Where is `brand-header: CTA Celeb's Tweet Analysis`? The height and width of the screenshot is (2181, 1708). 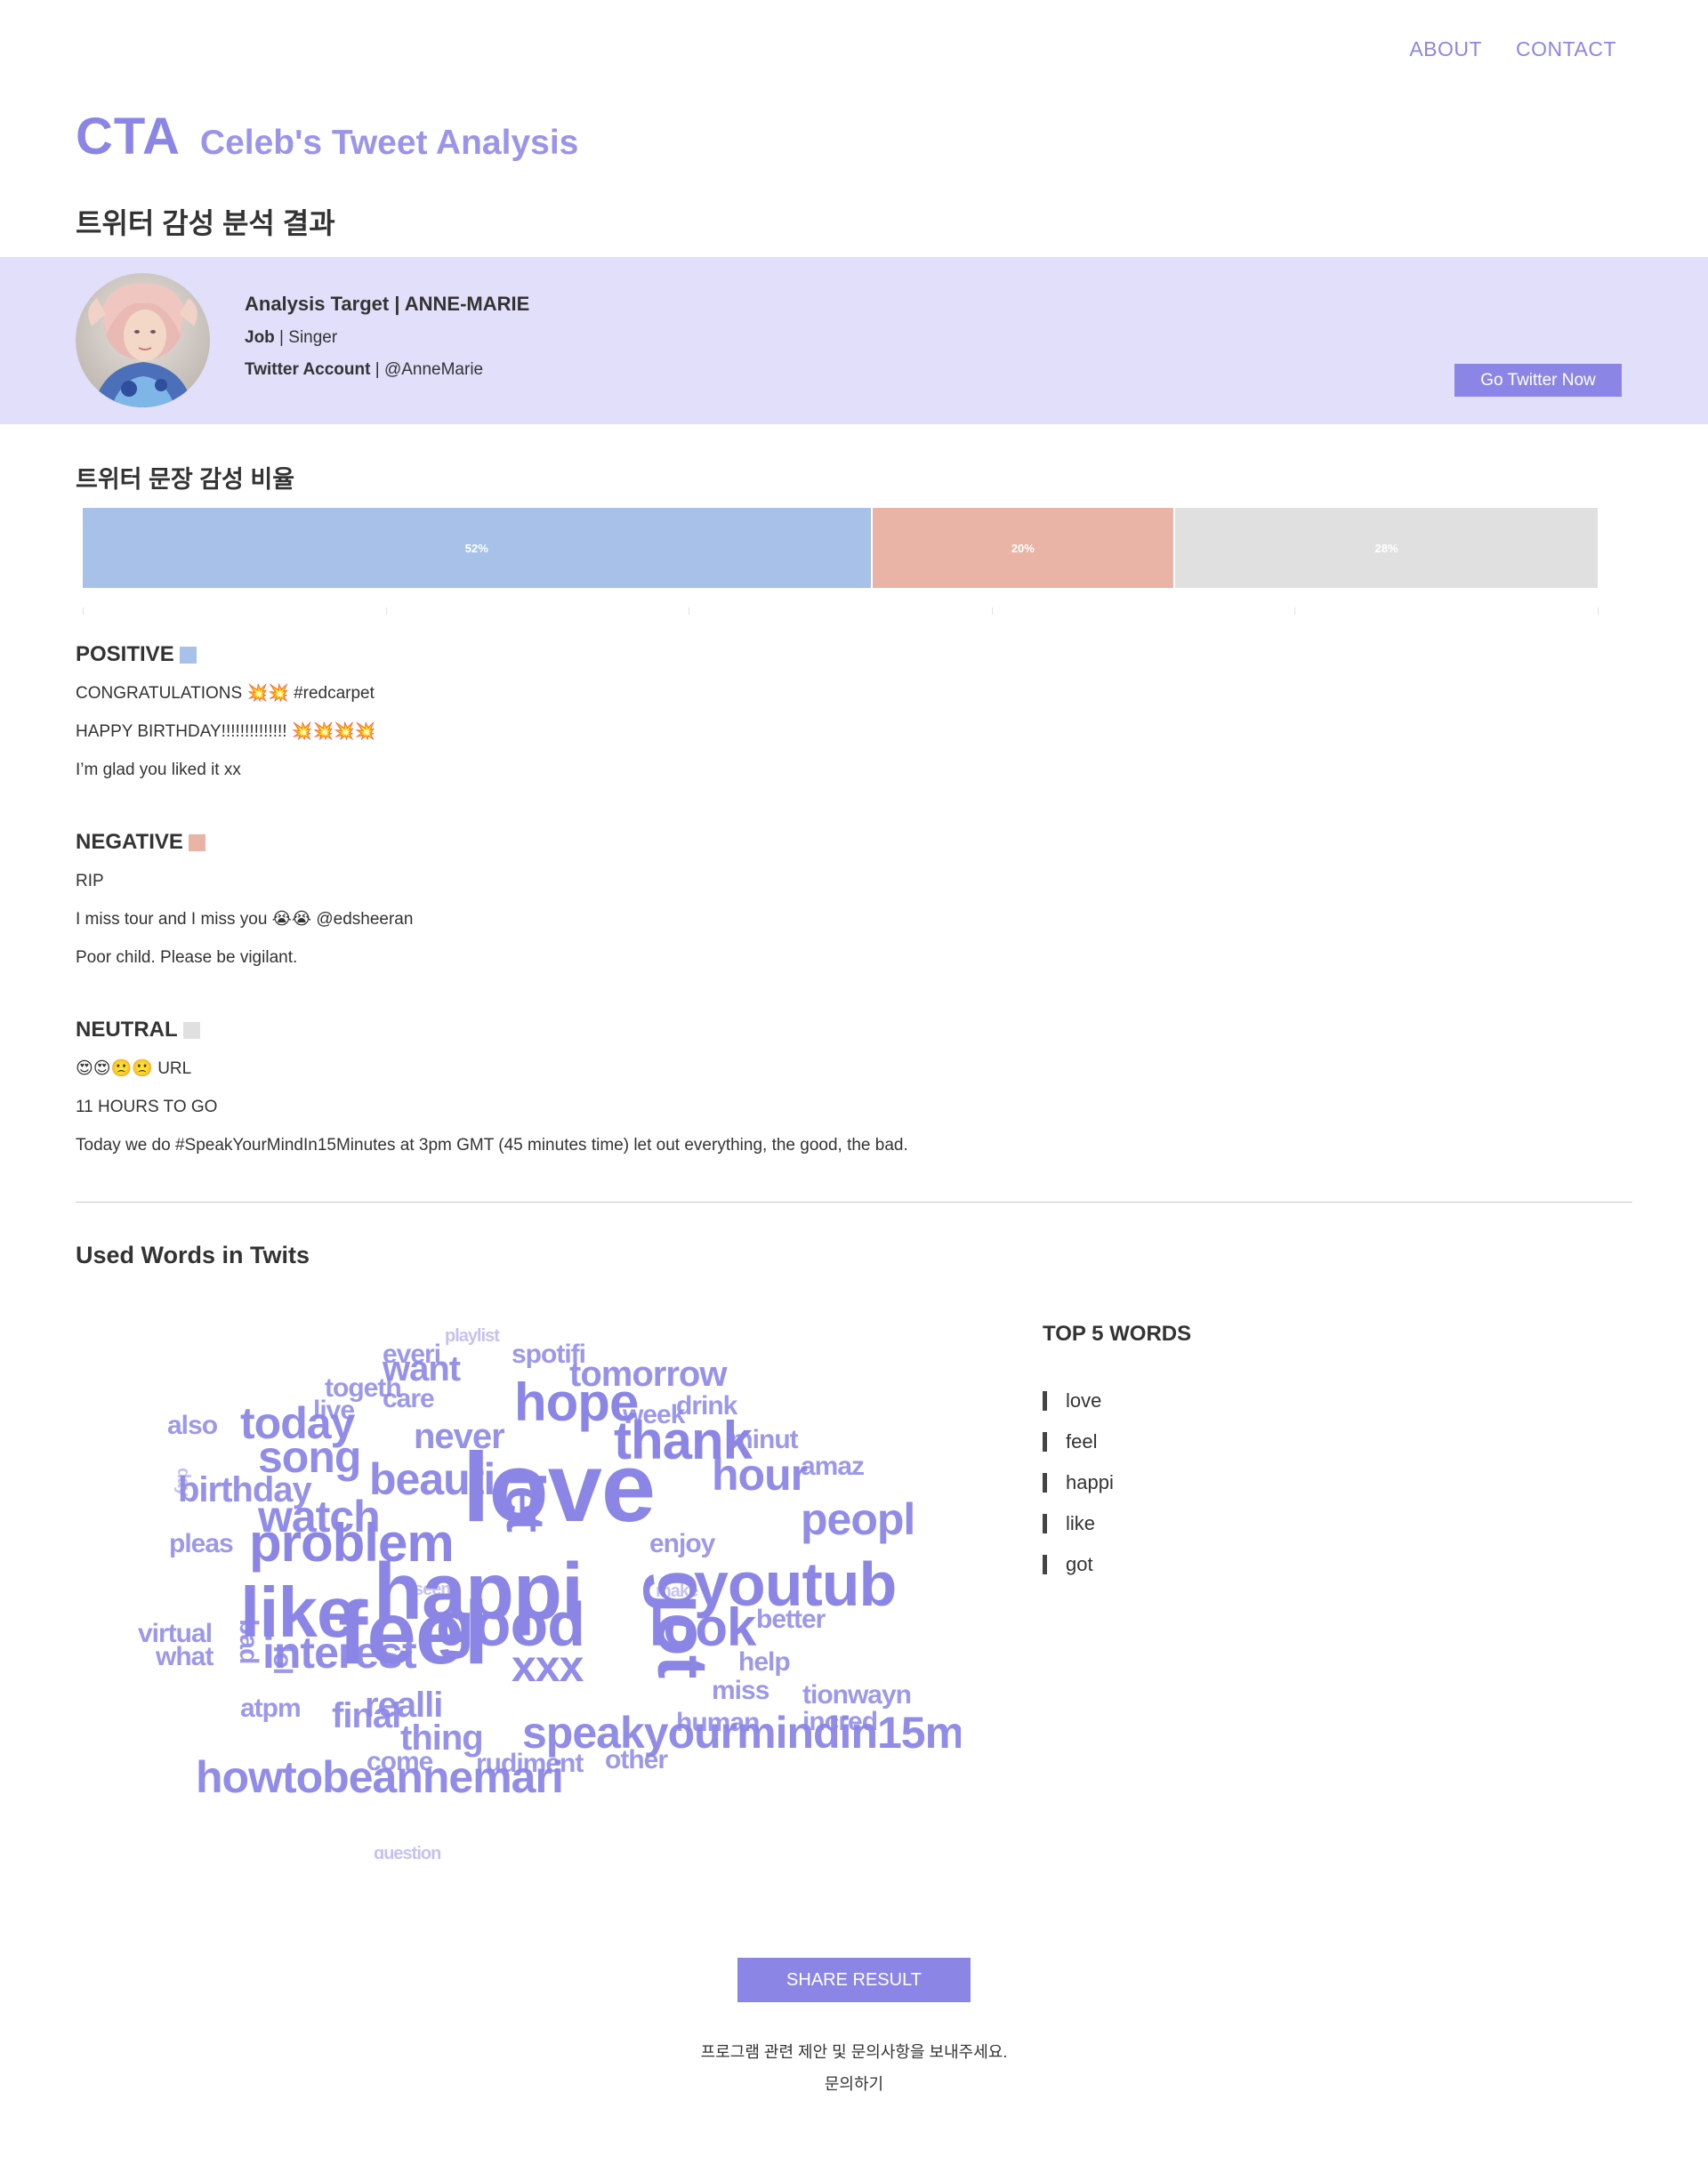
brand-header: CTA Celeb's Tweet Analysis is located at coordinates (327, 136).